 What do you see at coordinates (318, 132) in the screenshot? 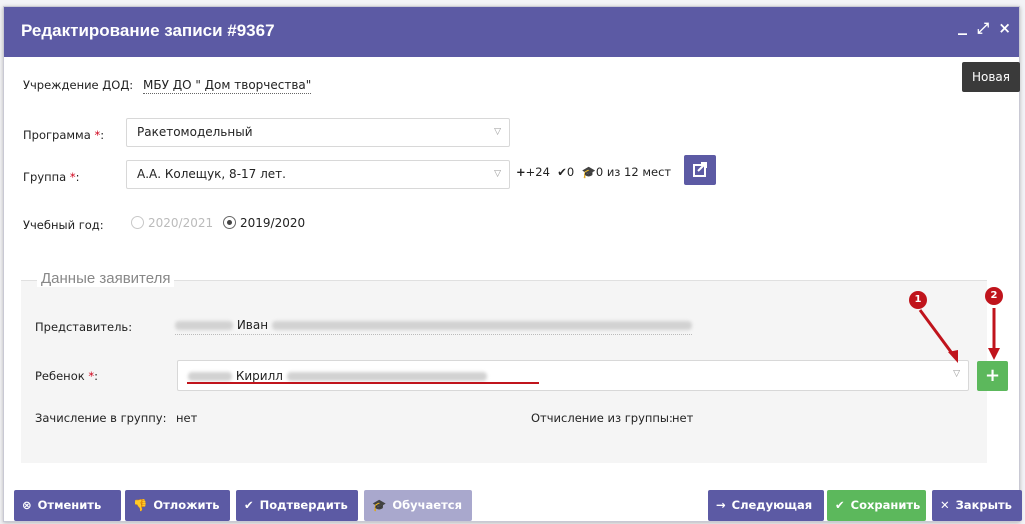
I see `program-select: Ракетомодельный ▽` at bounding box center [318, 132].